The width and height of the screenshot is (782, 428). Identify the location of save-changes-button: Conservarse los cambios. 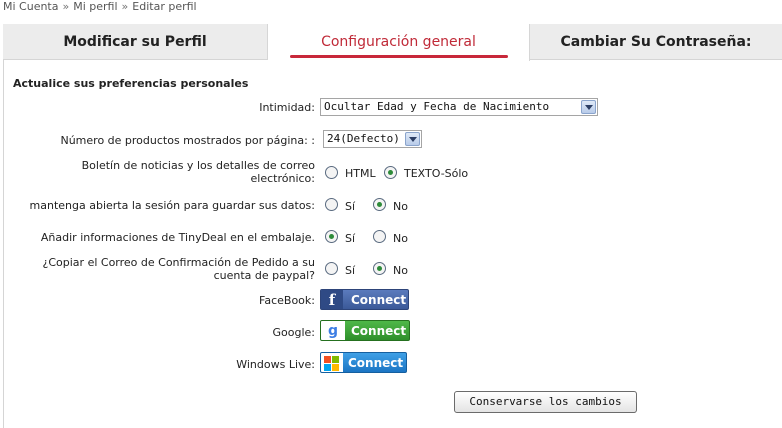
(545, 402).